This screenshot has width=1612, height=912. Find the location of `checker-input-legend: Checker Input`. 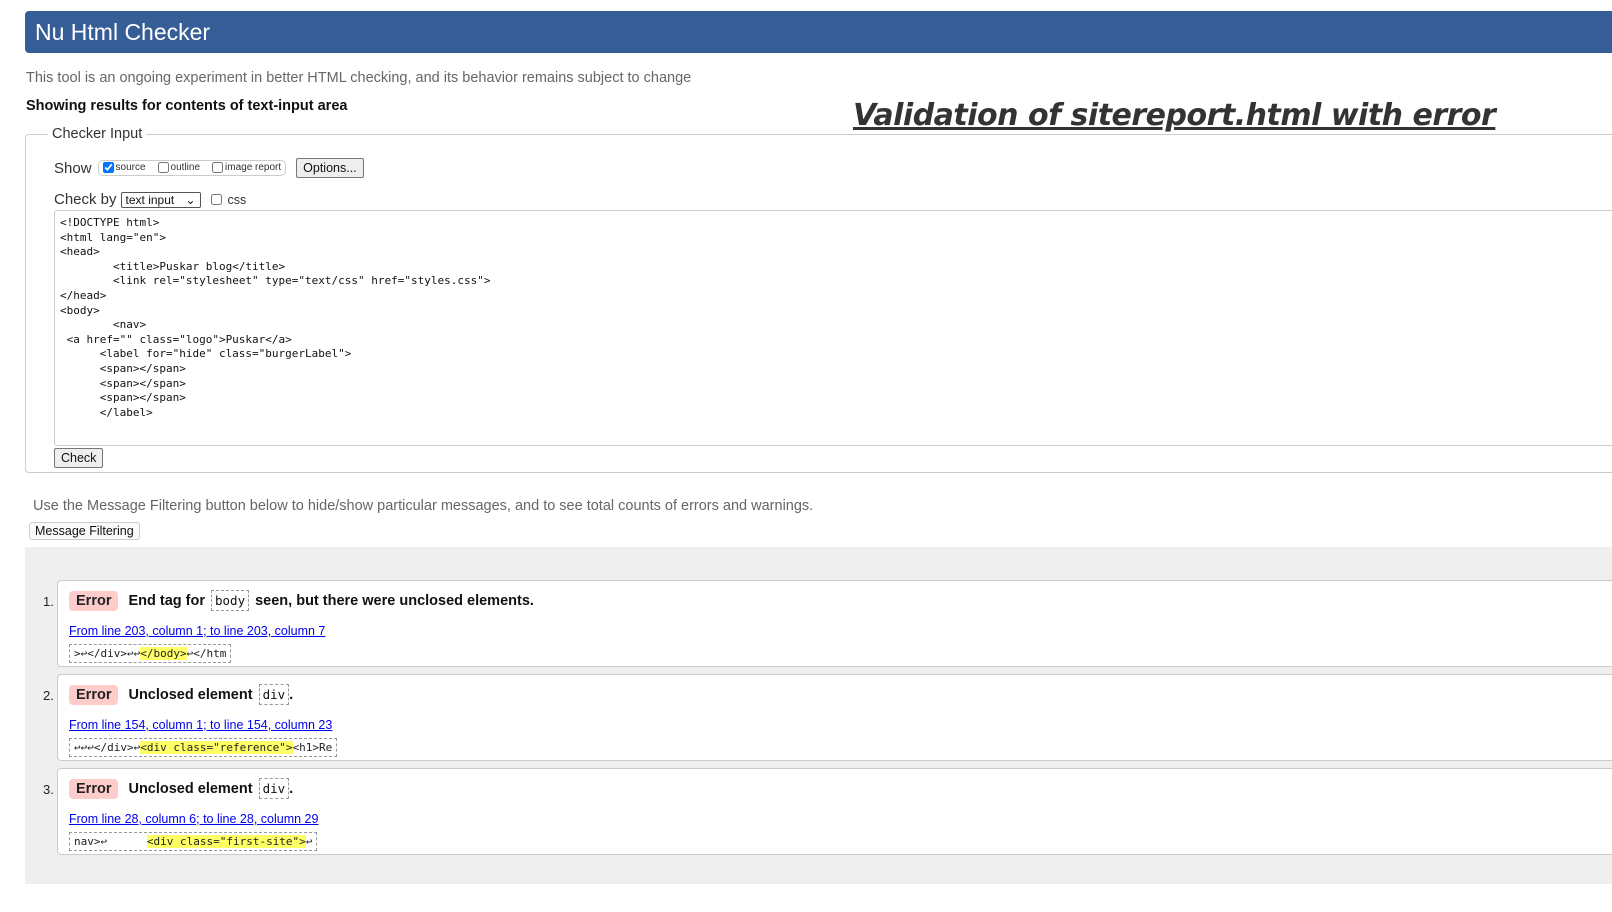

checker-input-legend: Checker Input is located at coordinates (97, 134).